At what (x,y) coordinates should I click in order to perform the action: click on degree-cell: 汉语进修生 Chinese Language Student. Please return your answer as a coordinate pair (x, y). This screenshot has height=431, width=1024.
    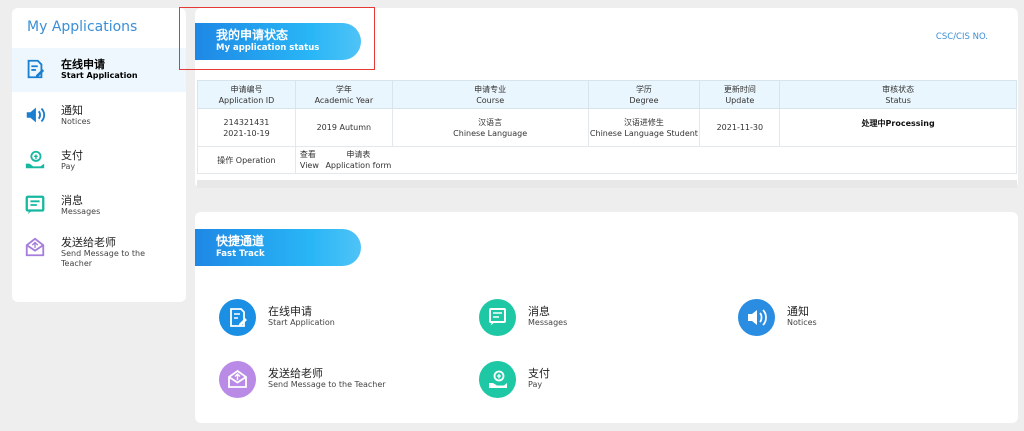
    Looking at the image, I should click on (644, 127).